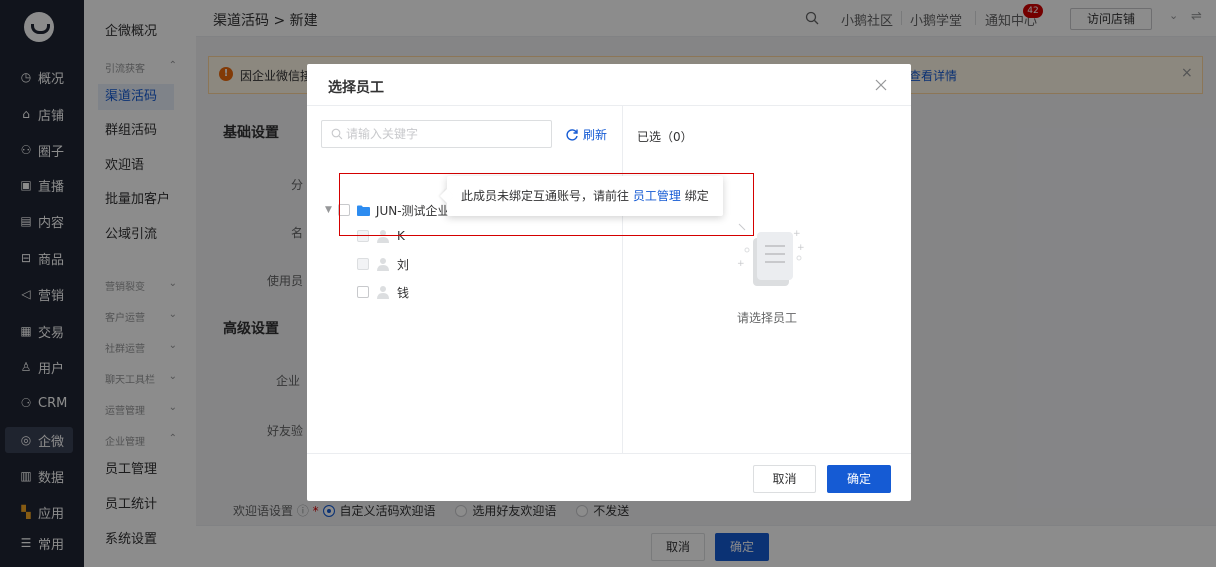 This screenshot has height=567, width=1216. I want to click on tree-node-member: 钱, so click(383, 292).